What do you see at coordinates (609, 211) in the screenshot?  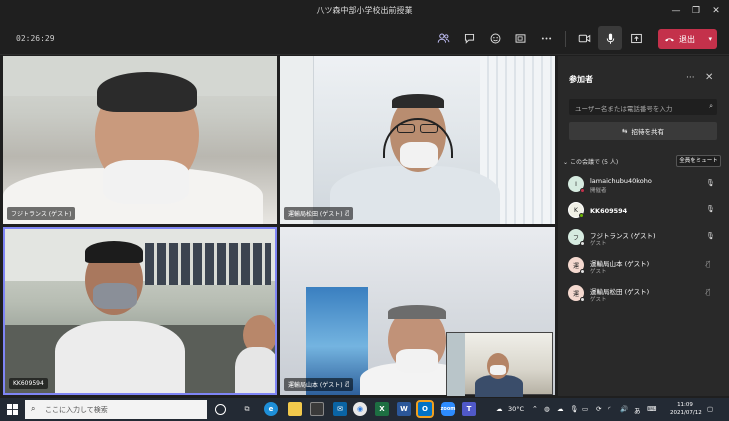 I see `participant-name: KK609594` at bounding box center [609, 211].